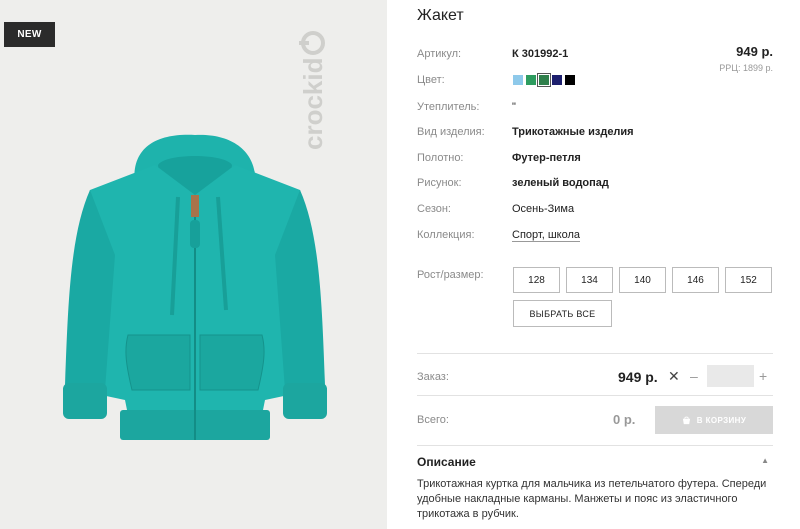 The width and height of the screenshot is (800, 529). What do you see at coordinates (440, 15) in the screenshot?
I see `product-title: Жакет` at bounding box center [440, 15].